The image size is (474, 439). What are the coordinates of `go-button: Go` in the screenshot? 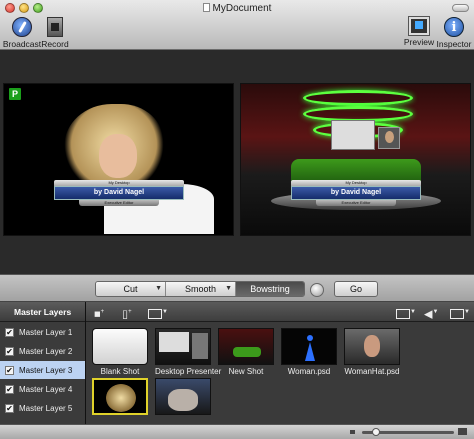 It's located at (356, 289).